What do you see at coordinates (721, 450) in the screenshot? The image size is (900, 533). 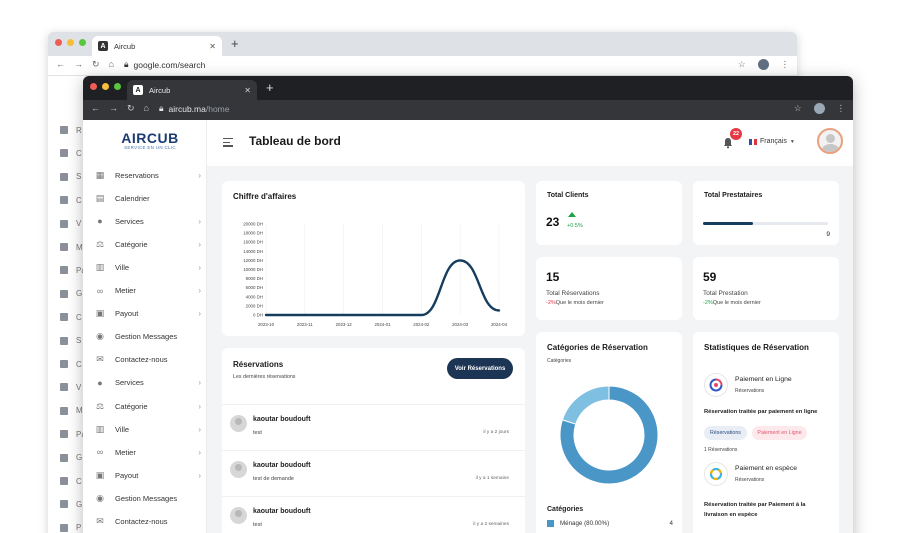 I see `online-count: 1 Réservations` at bounding box center [721, 450].